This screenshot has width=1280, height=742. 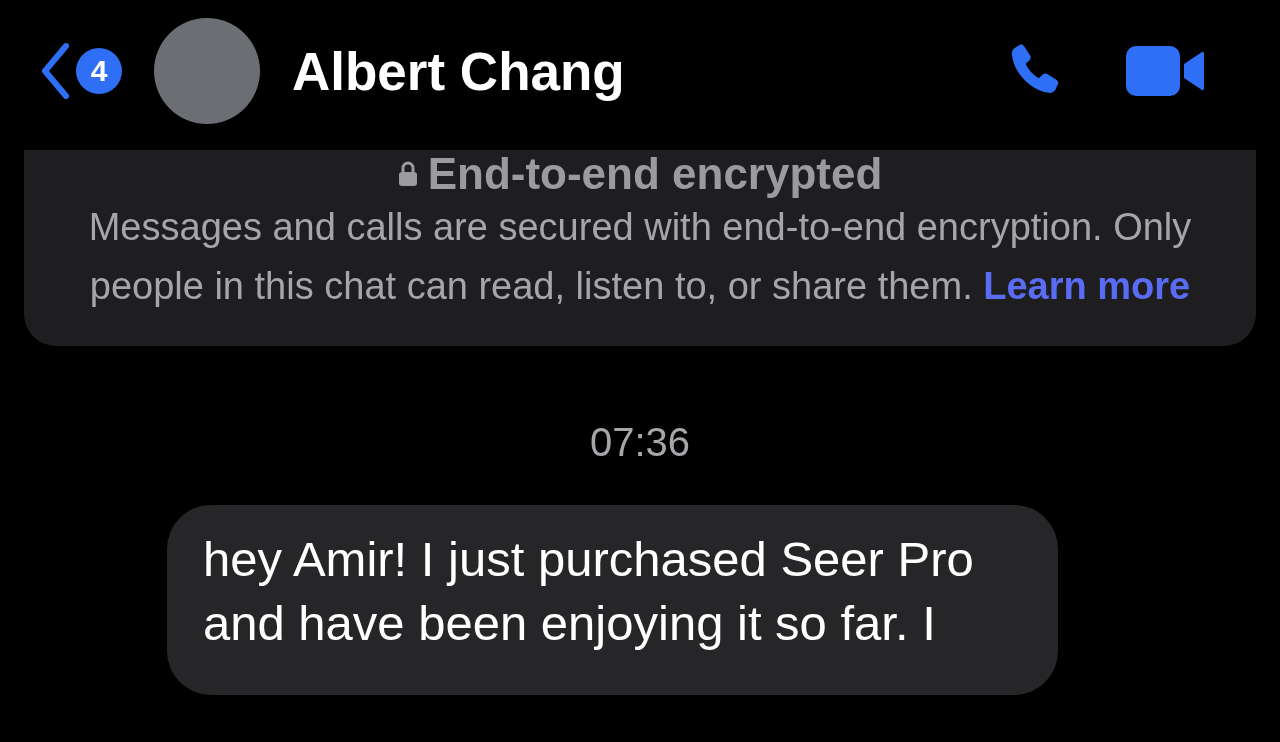 What do you see at coordinates (407, 174) in the screenshot?
I see `lock-icon` at bounding box center [407, 174].